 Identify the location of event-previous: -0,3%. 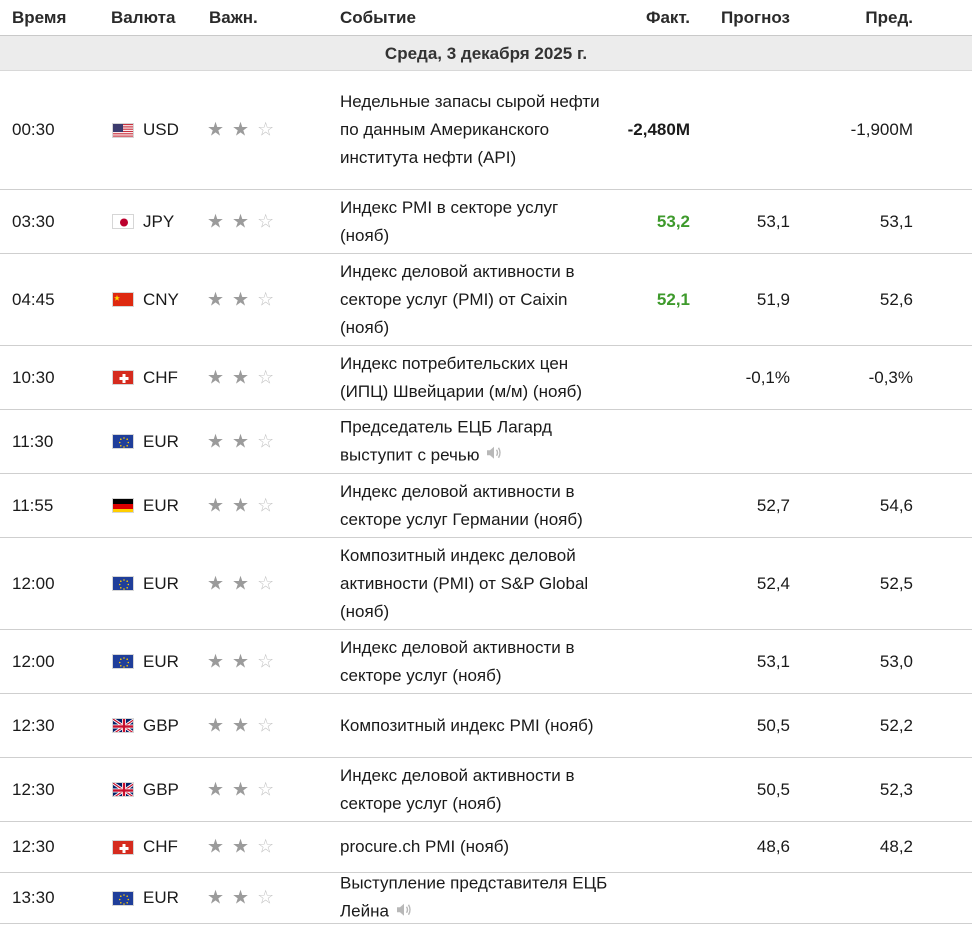
(890, 377).